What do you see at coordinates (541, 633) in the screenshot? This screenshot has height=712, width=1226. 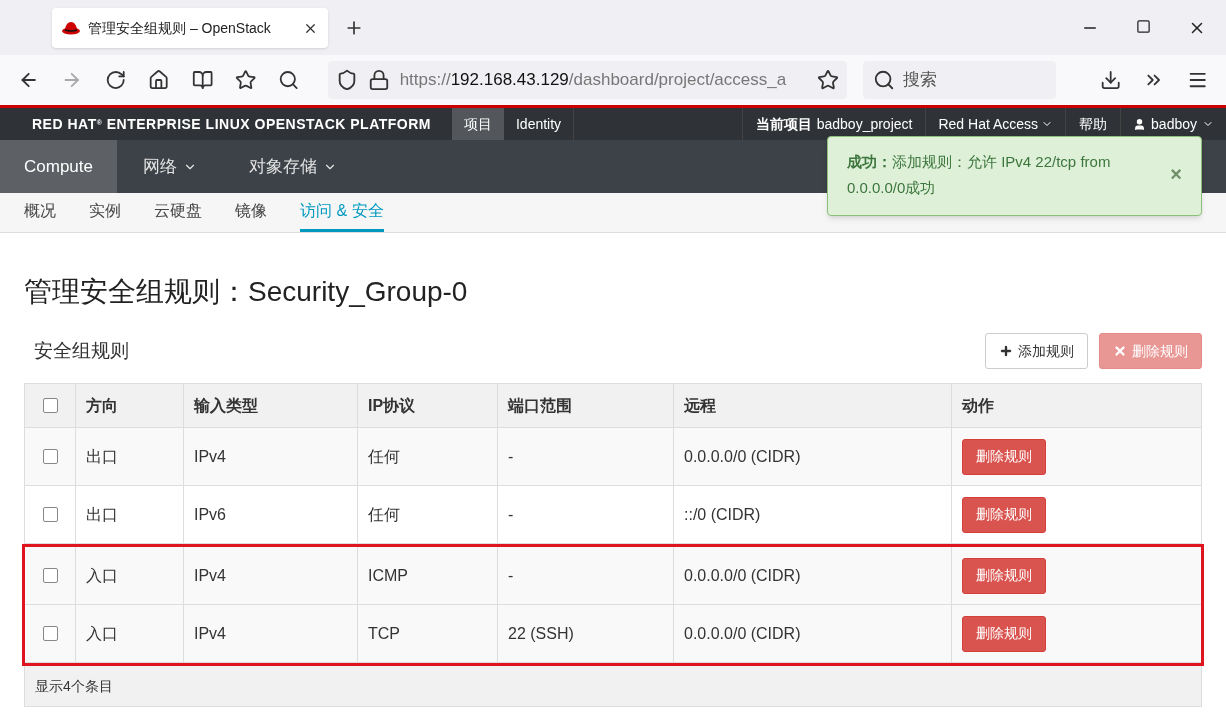 I see `table-cell-text: 22 (SSH)` at bounding box center [541, 633].